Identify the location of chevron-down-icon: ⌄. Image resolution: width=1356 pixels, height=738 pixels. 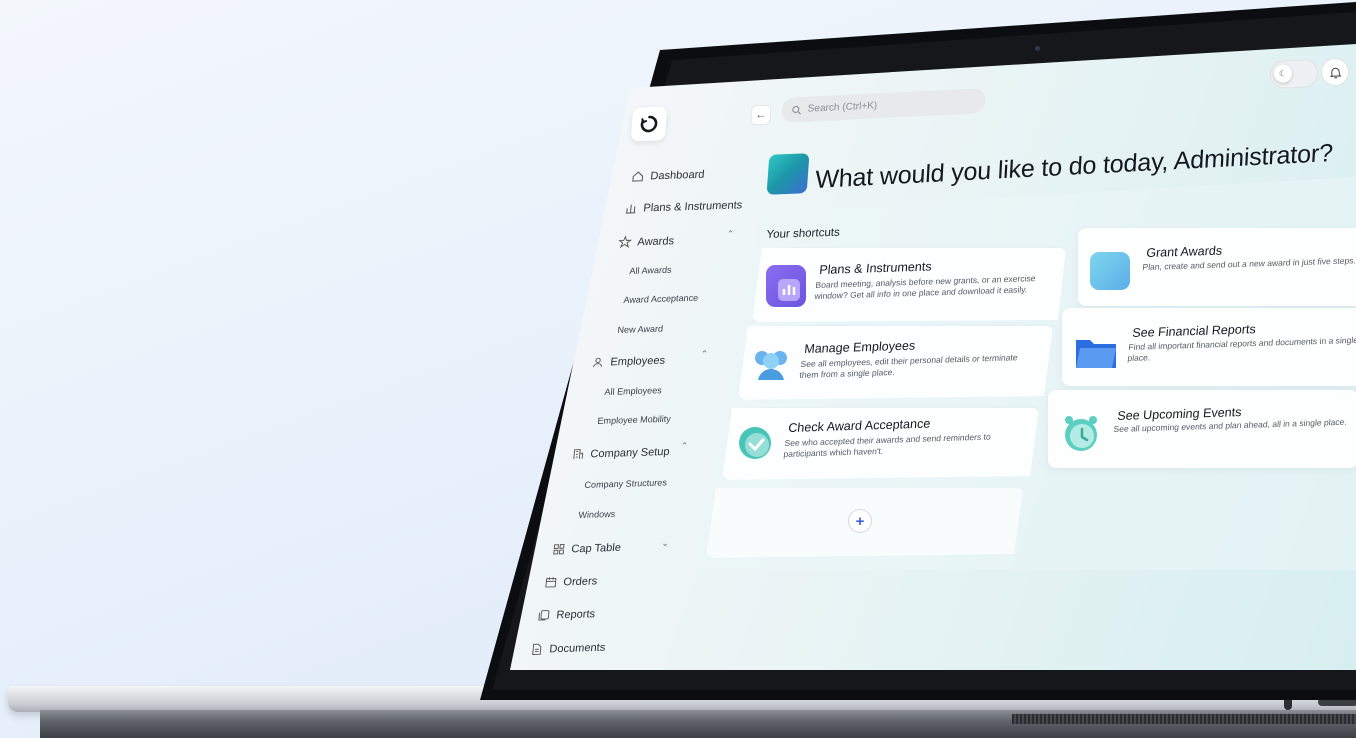
(665, 543).